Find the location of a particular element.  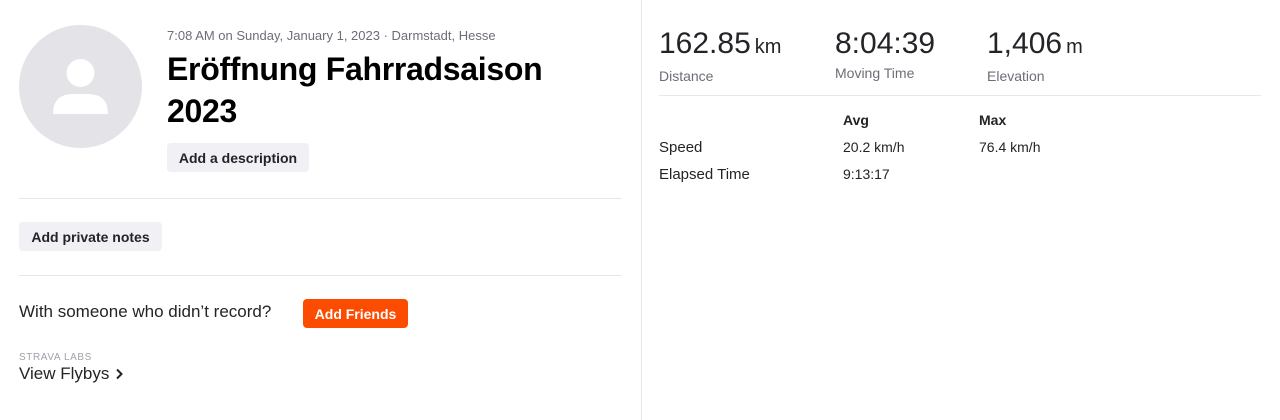

panel-divider is located at coordinates (641, 210).